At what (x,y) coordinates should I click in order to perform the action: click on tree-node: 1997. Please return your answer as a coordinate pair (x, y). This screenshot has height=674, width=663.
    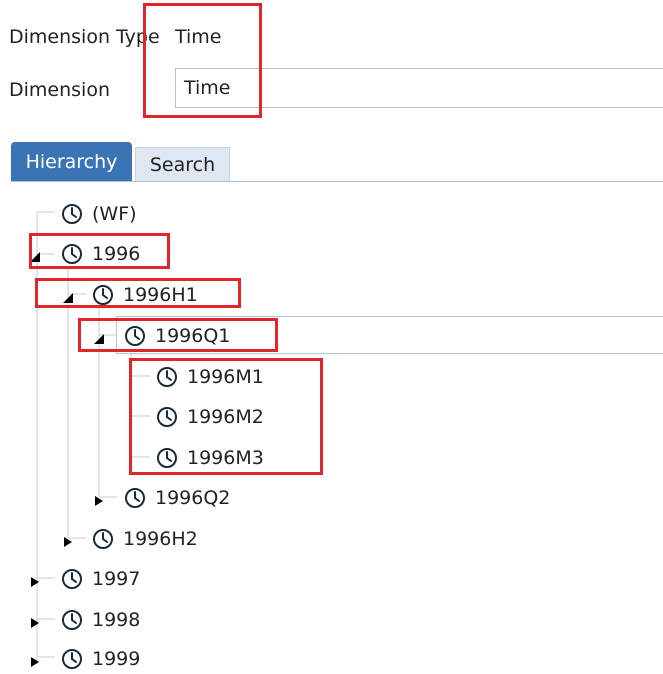
    Looking at the image, I should click on (100, 579).